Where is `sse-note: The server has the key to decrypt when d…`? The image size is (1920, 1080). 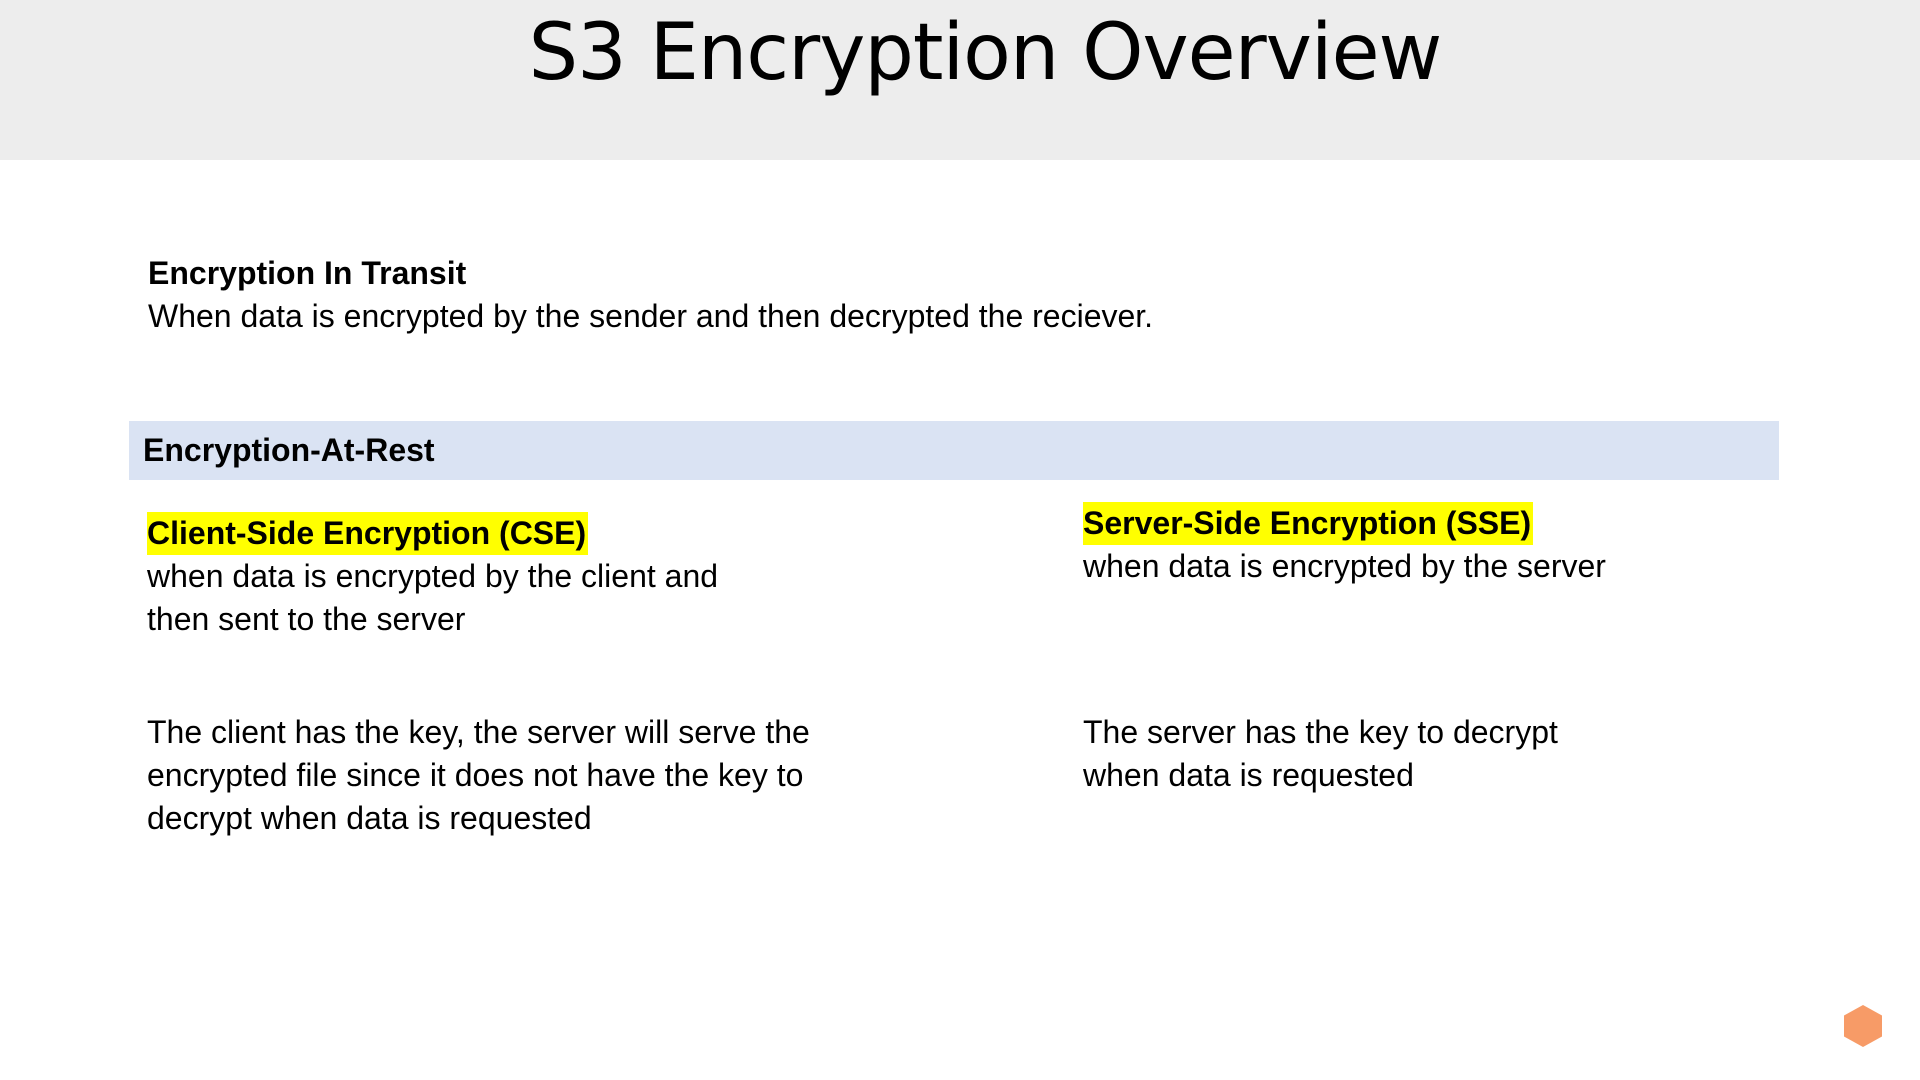
sse-note: The server has the key to decrypt when d… is located at coordinates (1463, 754).